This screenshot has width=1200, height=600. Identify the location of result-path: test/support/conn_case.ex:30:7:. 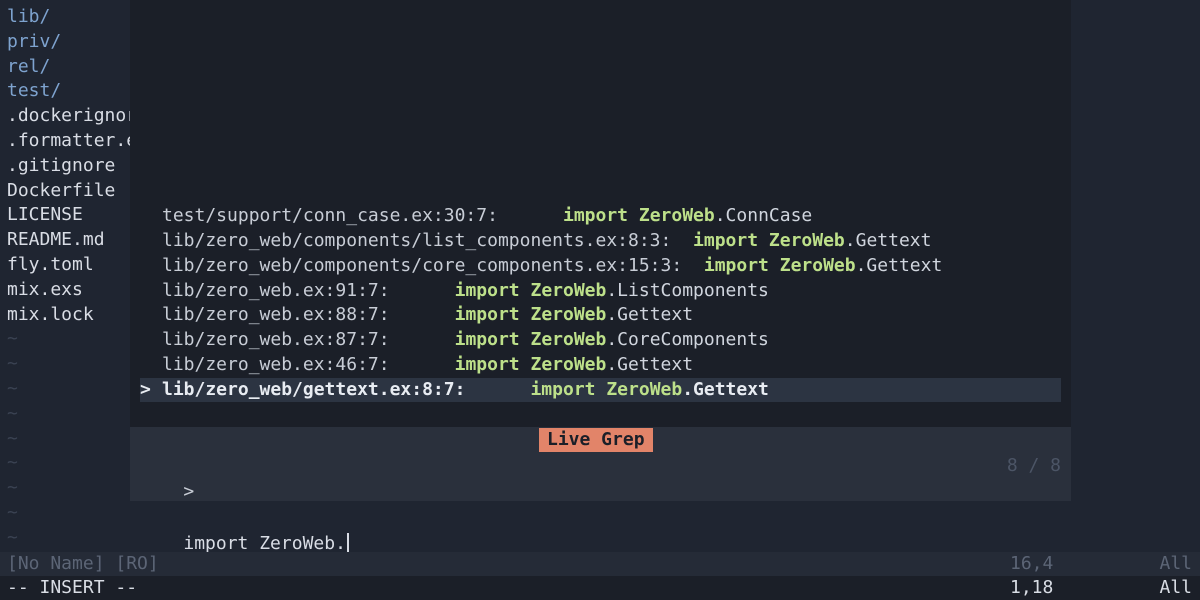
(330, 215).